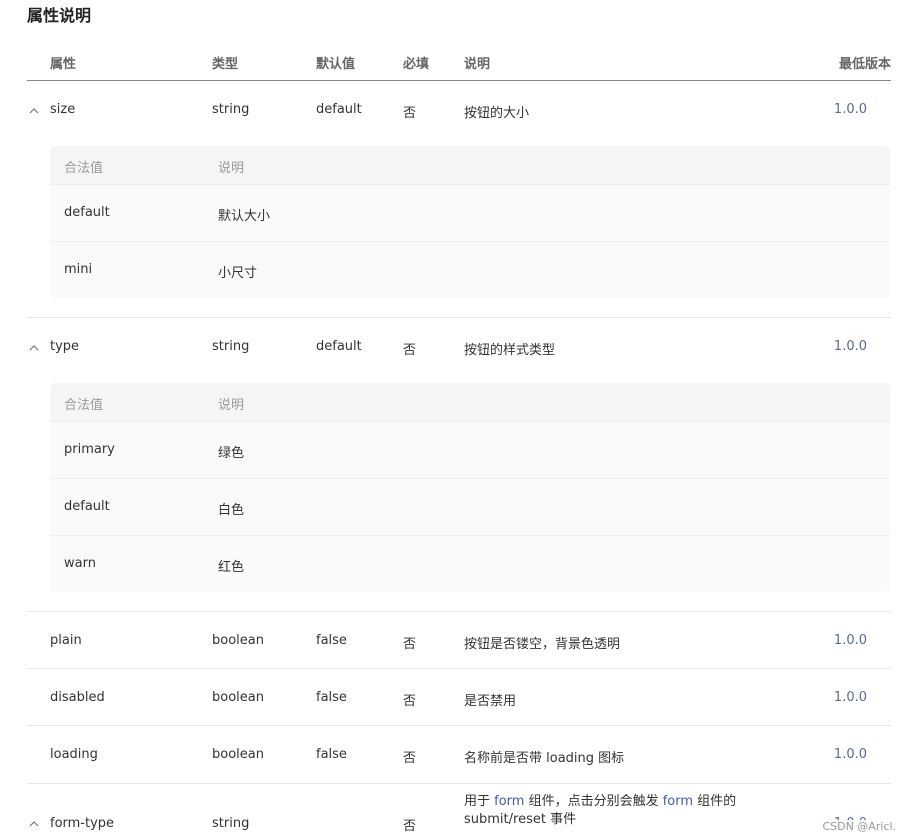 The width and height of the screenshot is (908, 840). I want to click on option-desc: 白色, so click(231, 510).